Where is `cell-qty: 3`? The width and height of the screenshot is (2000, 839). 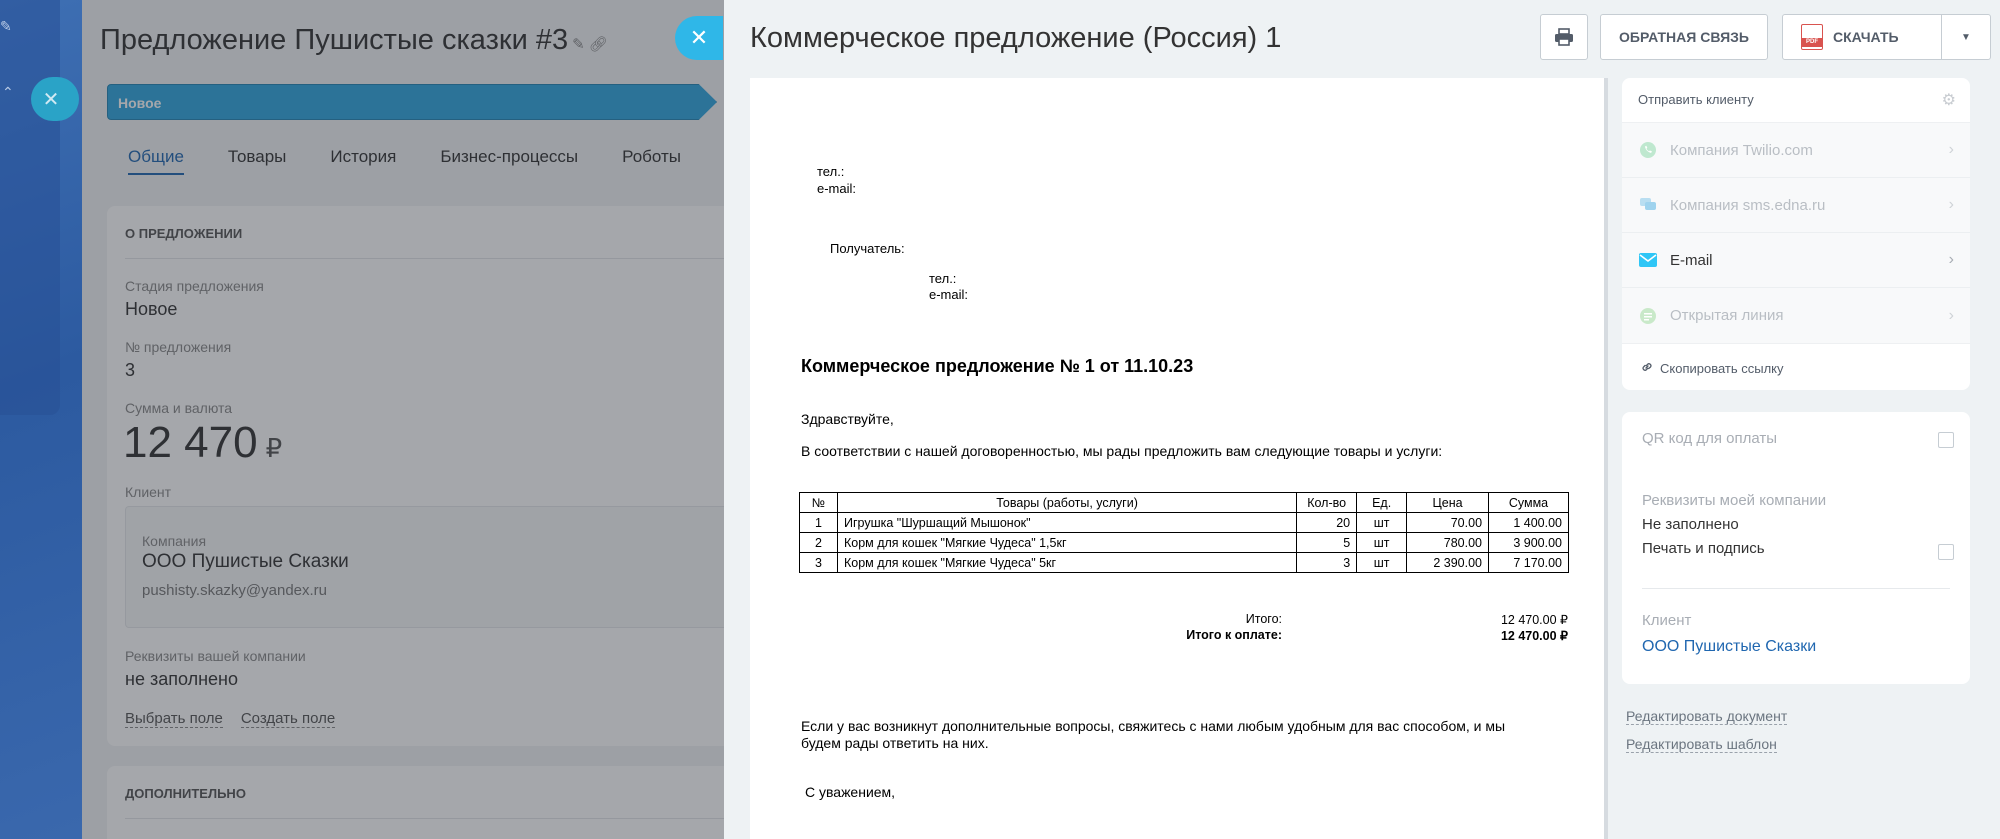 cell-qty: 3 is located at coordinates (1327, 562).